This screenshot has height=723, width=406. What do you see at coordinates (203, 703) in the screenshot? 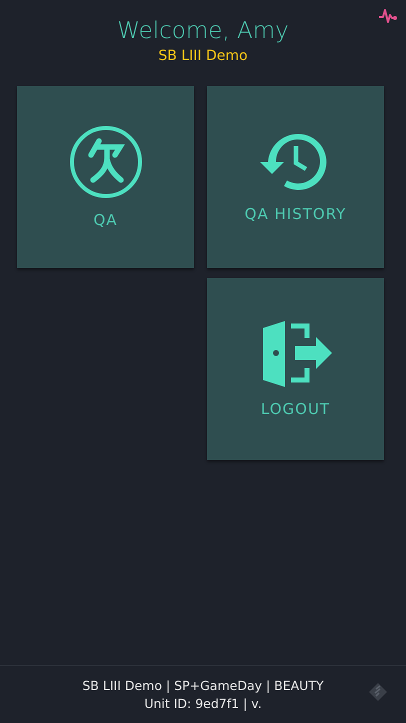
I see `unit-id-text: Unit ID: 9ed7f1 | v.` at bounding box center [203, 703].